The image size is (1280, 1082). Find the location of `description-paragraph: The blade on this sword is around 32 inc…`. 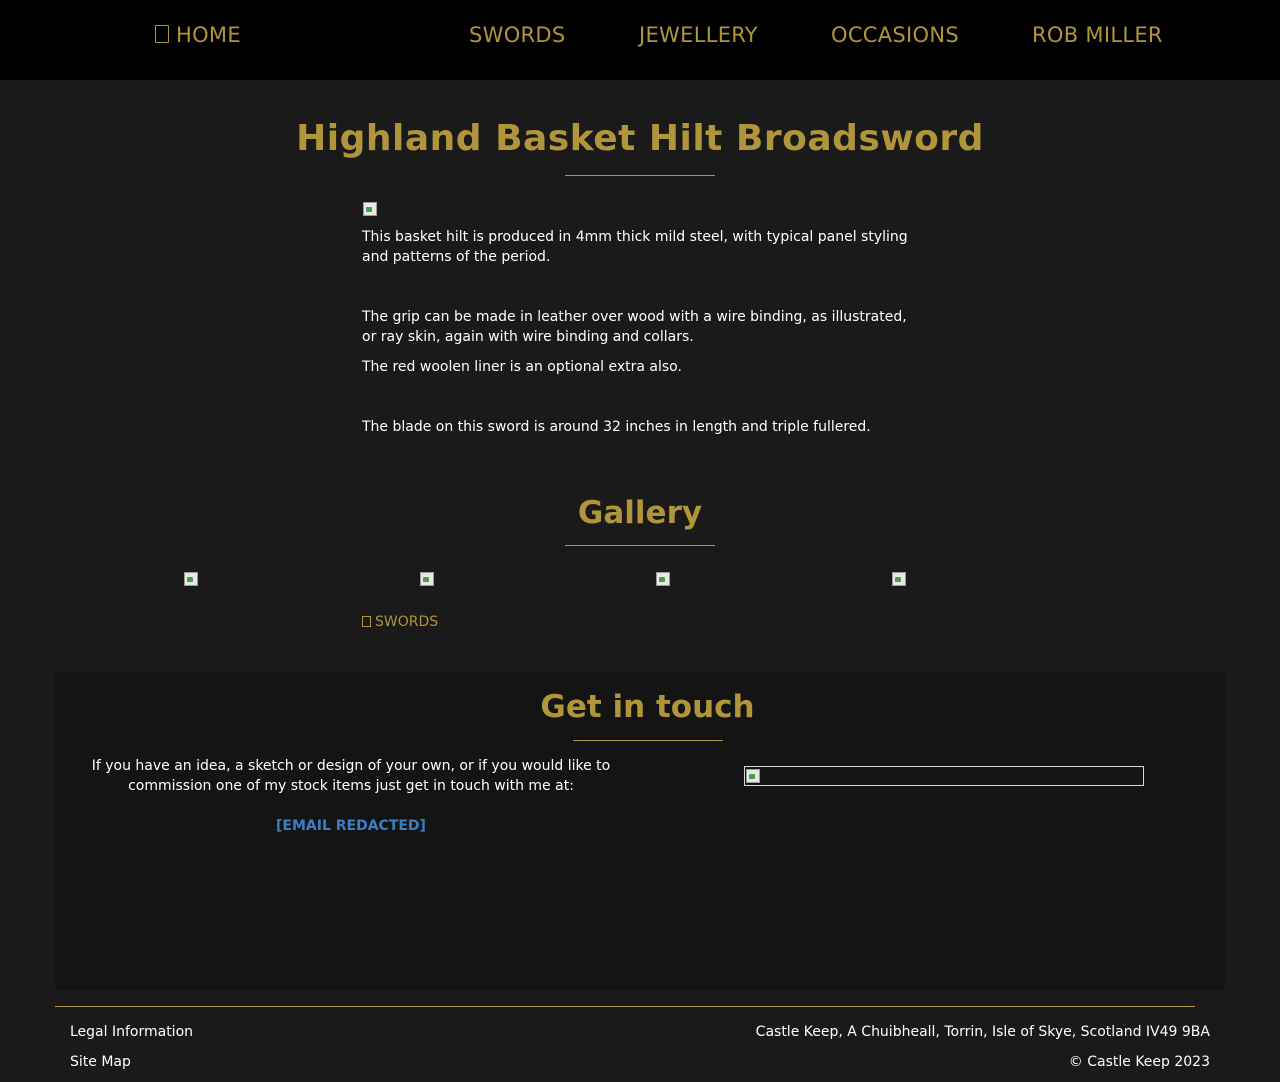

description-paragraph: The blade on this sword is around 32 inc… is located at coordinates (616, 427).